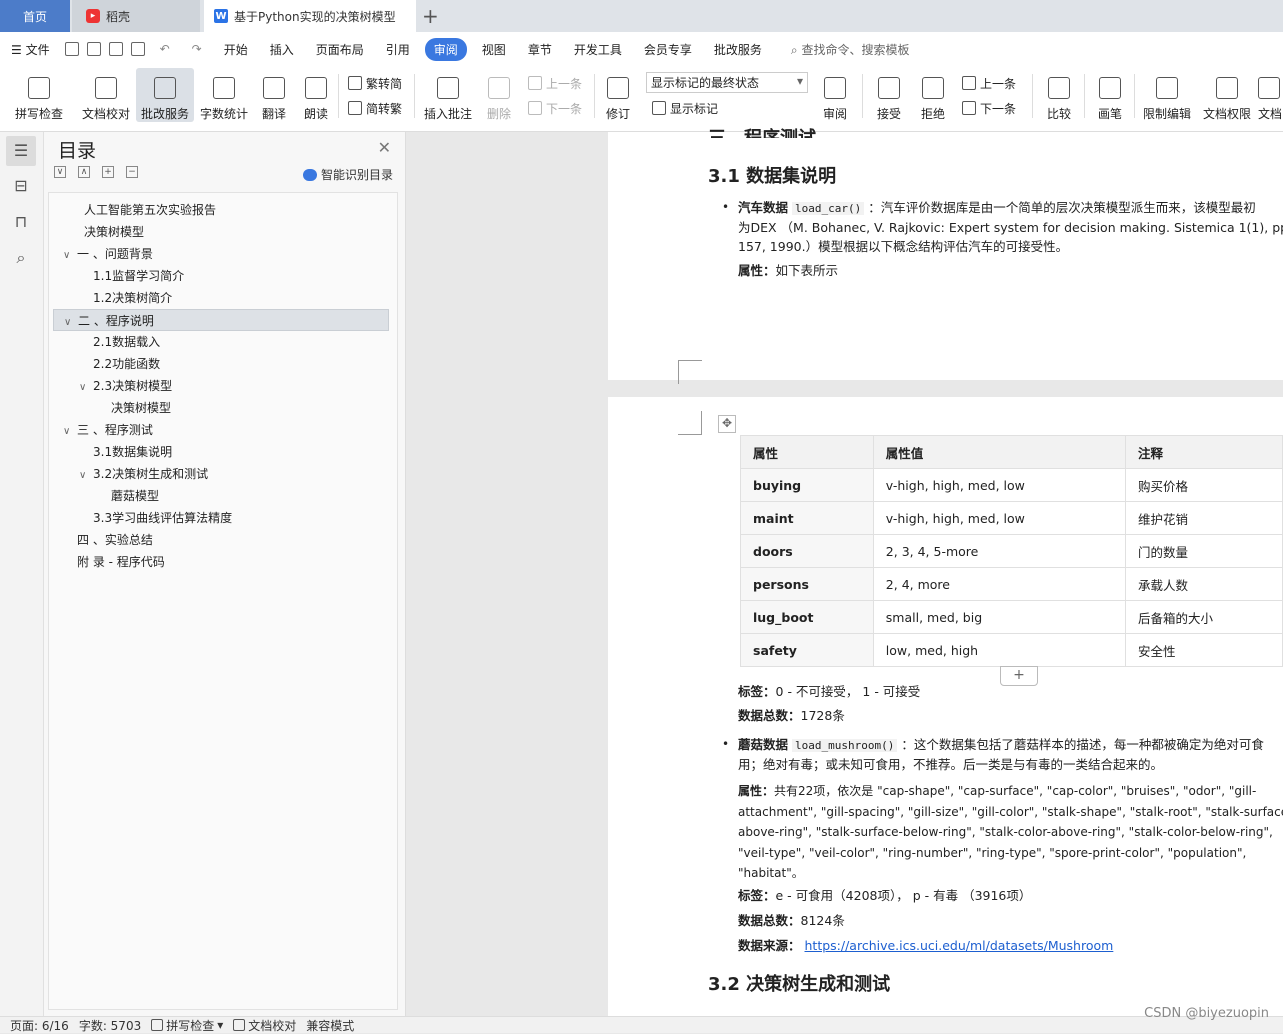 The height and width of the screenshot is (1034, 1283). Describe the element at coordinates (136, 16) in the screenshot. I see `tab-daoke: ▸ 稻壳` at that location.